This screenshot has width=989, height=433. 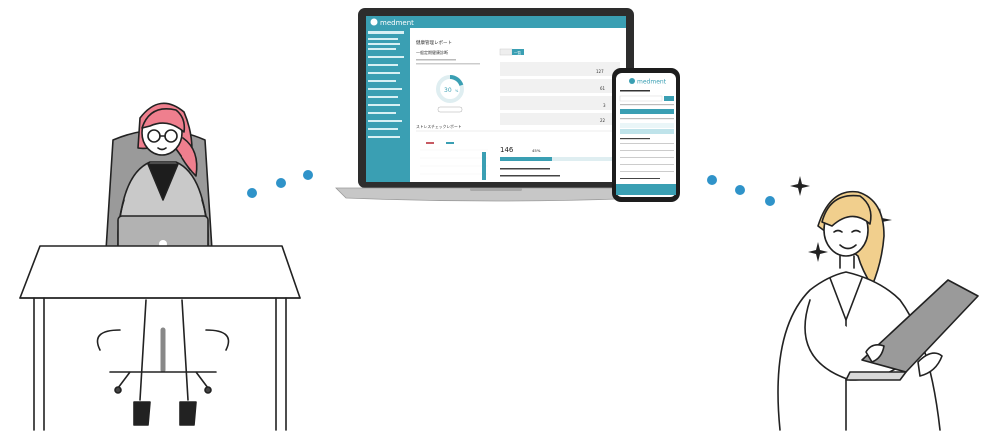 What do you see at coordinates (507, 150) in the screenshot?
I see `stress-value: 146` at bounding box center [507, 150].